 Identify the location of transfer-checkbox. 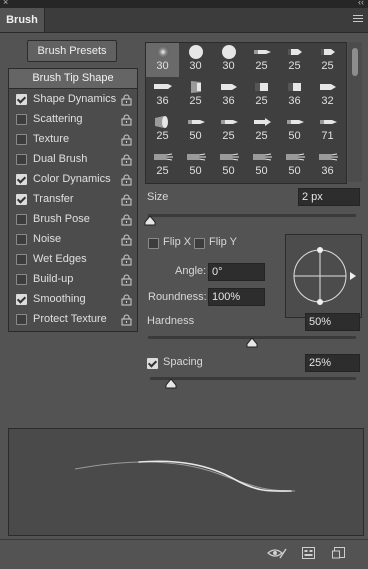
(21, 199).